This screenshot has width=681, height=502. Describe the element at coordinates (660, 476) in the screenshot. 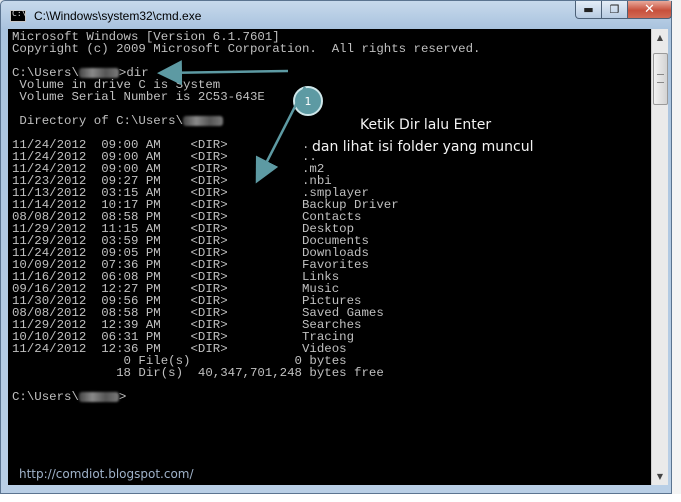

I see `scroll-down-icon: ▼` at that location.